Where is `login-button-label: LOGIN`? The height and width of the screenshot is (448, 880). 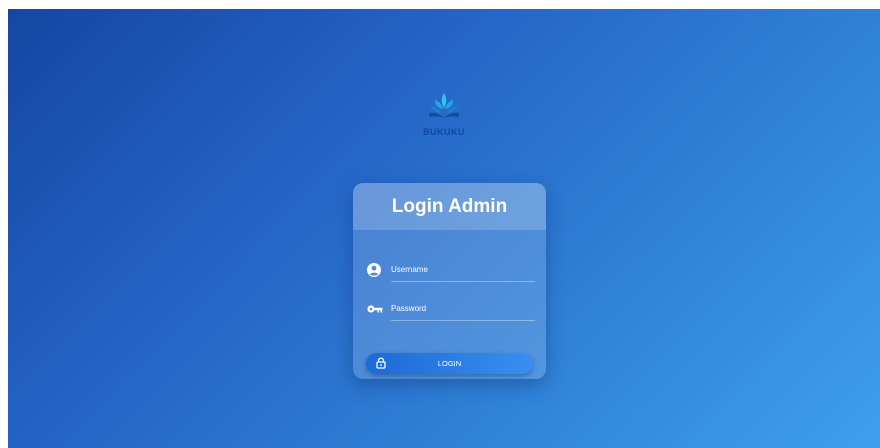
login-button-label: LOGIN is located at coordinates (449, 363).